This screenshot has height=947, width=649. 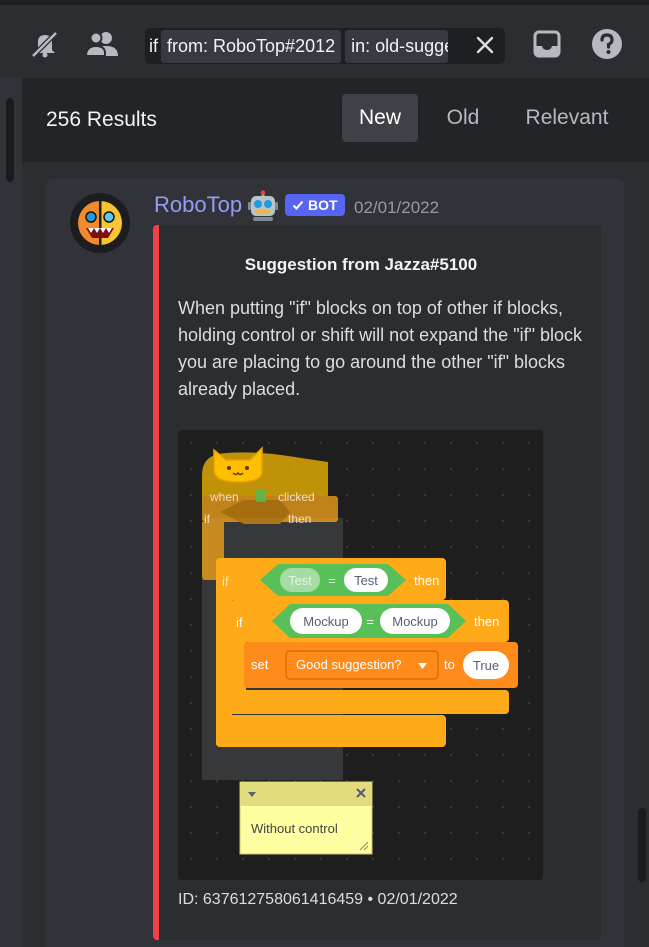 I want to click on block-test-left: Test, so click(x=300, y=580).